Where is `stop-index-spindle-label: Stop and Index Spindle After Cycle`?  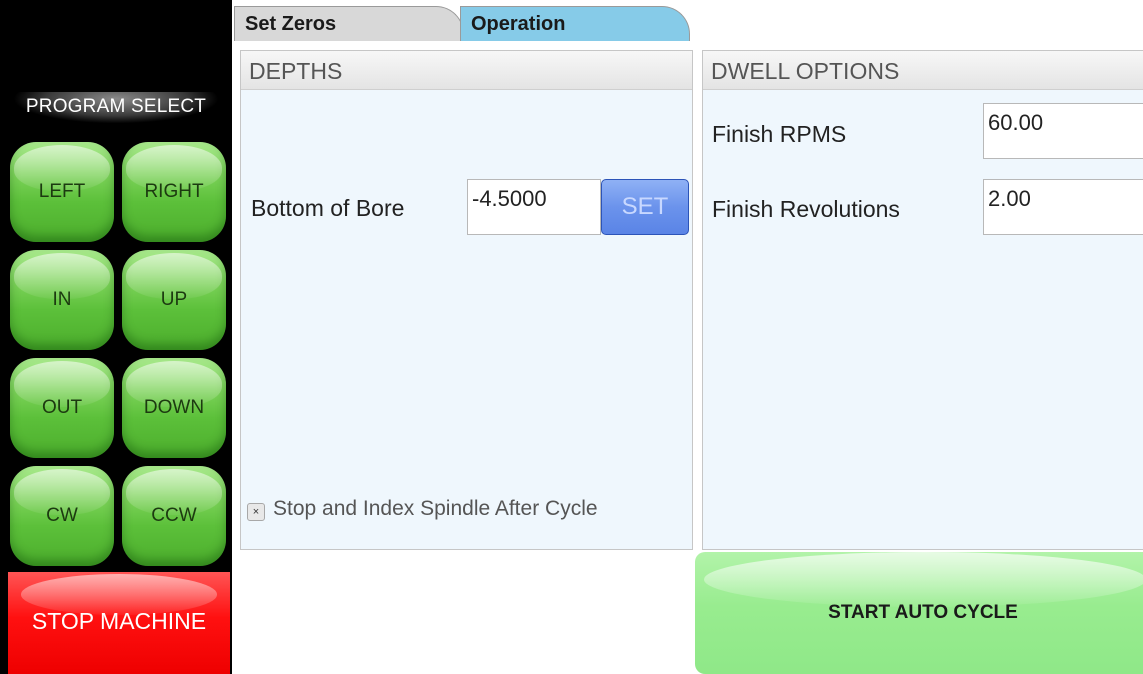 stop-index-spindle-label: Stop and Index Spindle After Cycle is located at coordinates (435, 508).